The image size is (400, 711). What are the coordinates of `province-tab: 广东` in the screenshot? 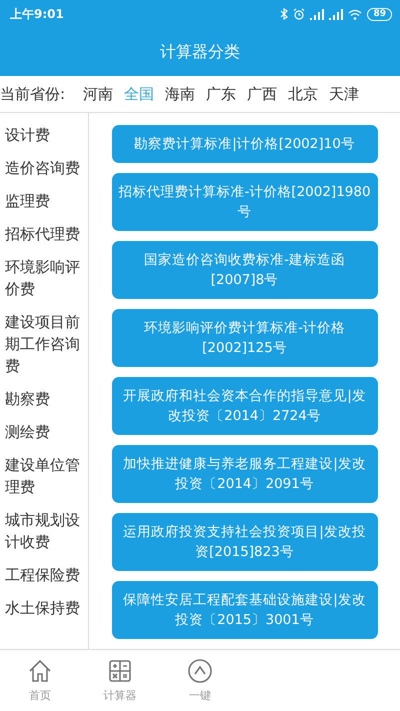 It's located at (221, 94).